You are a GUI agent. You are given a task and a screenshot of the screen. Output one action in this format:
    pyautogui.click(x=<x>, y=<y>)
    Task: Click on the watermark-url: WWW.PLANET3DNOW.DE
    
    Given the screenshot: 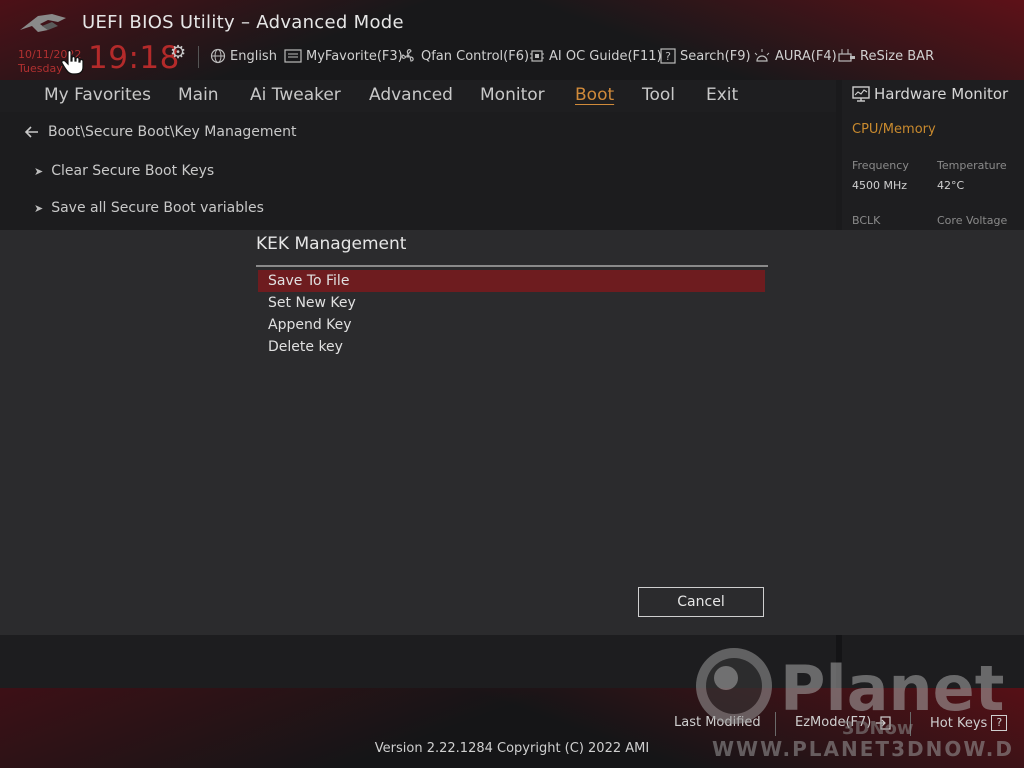 What is the action you would take?
    pyautogui.click(x=862, y=749)
    